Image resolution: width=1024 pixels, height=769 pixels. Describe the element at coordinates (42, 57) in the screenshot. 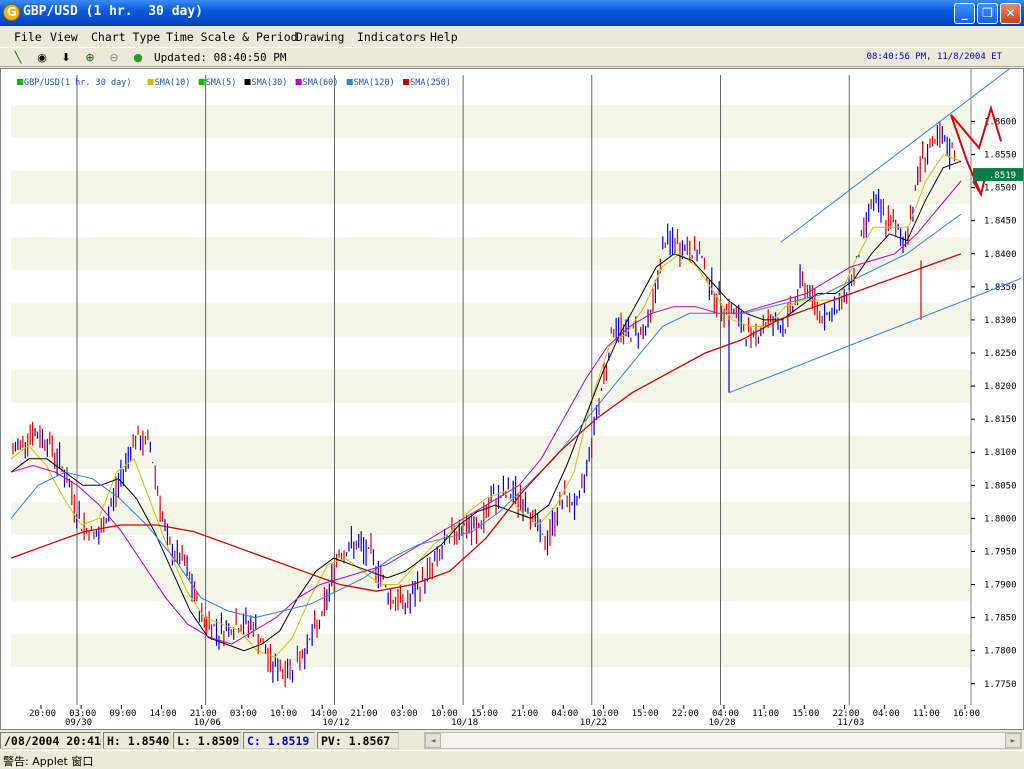

I see `crosshair-tool-icon: ◉` at that location.